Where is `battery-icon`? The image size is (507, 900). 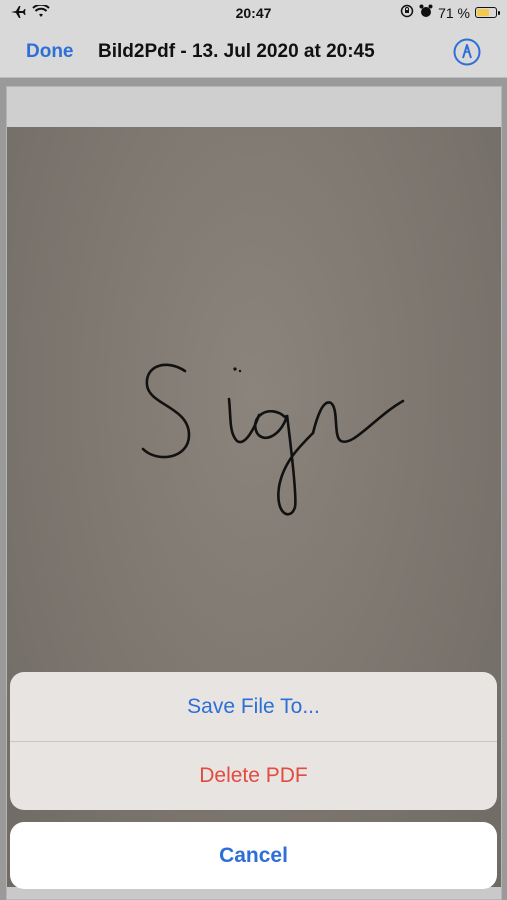 battery-icon is located at coordinates (487, 12).